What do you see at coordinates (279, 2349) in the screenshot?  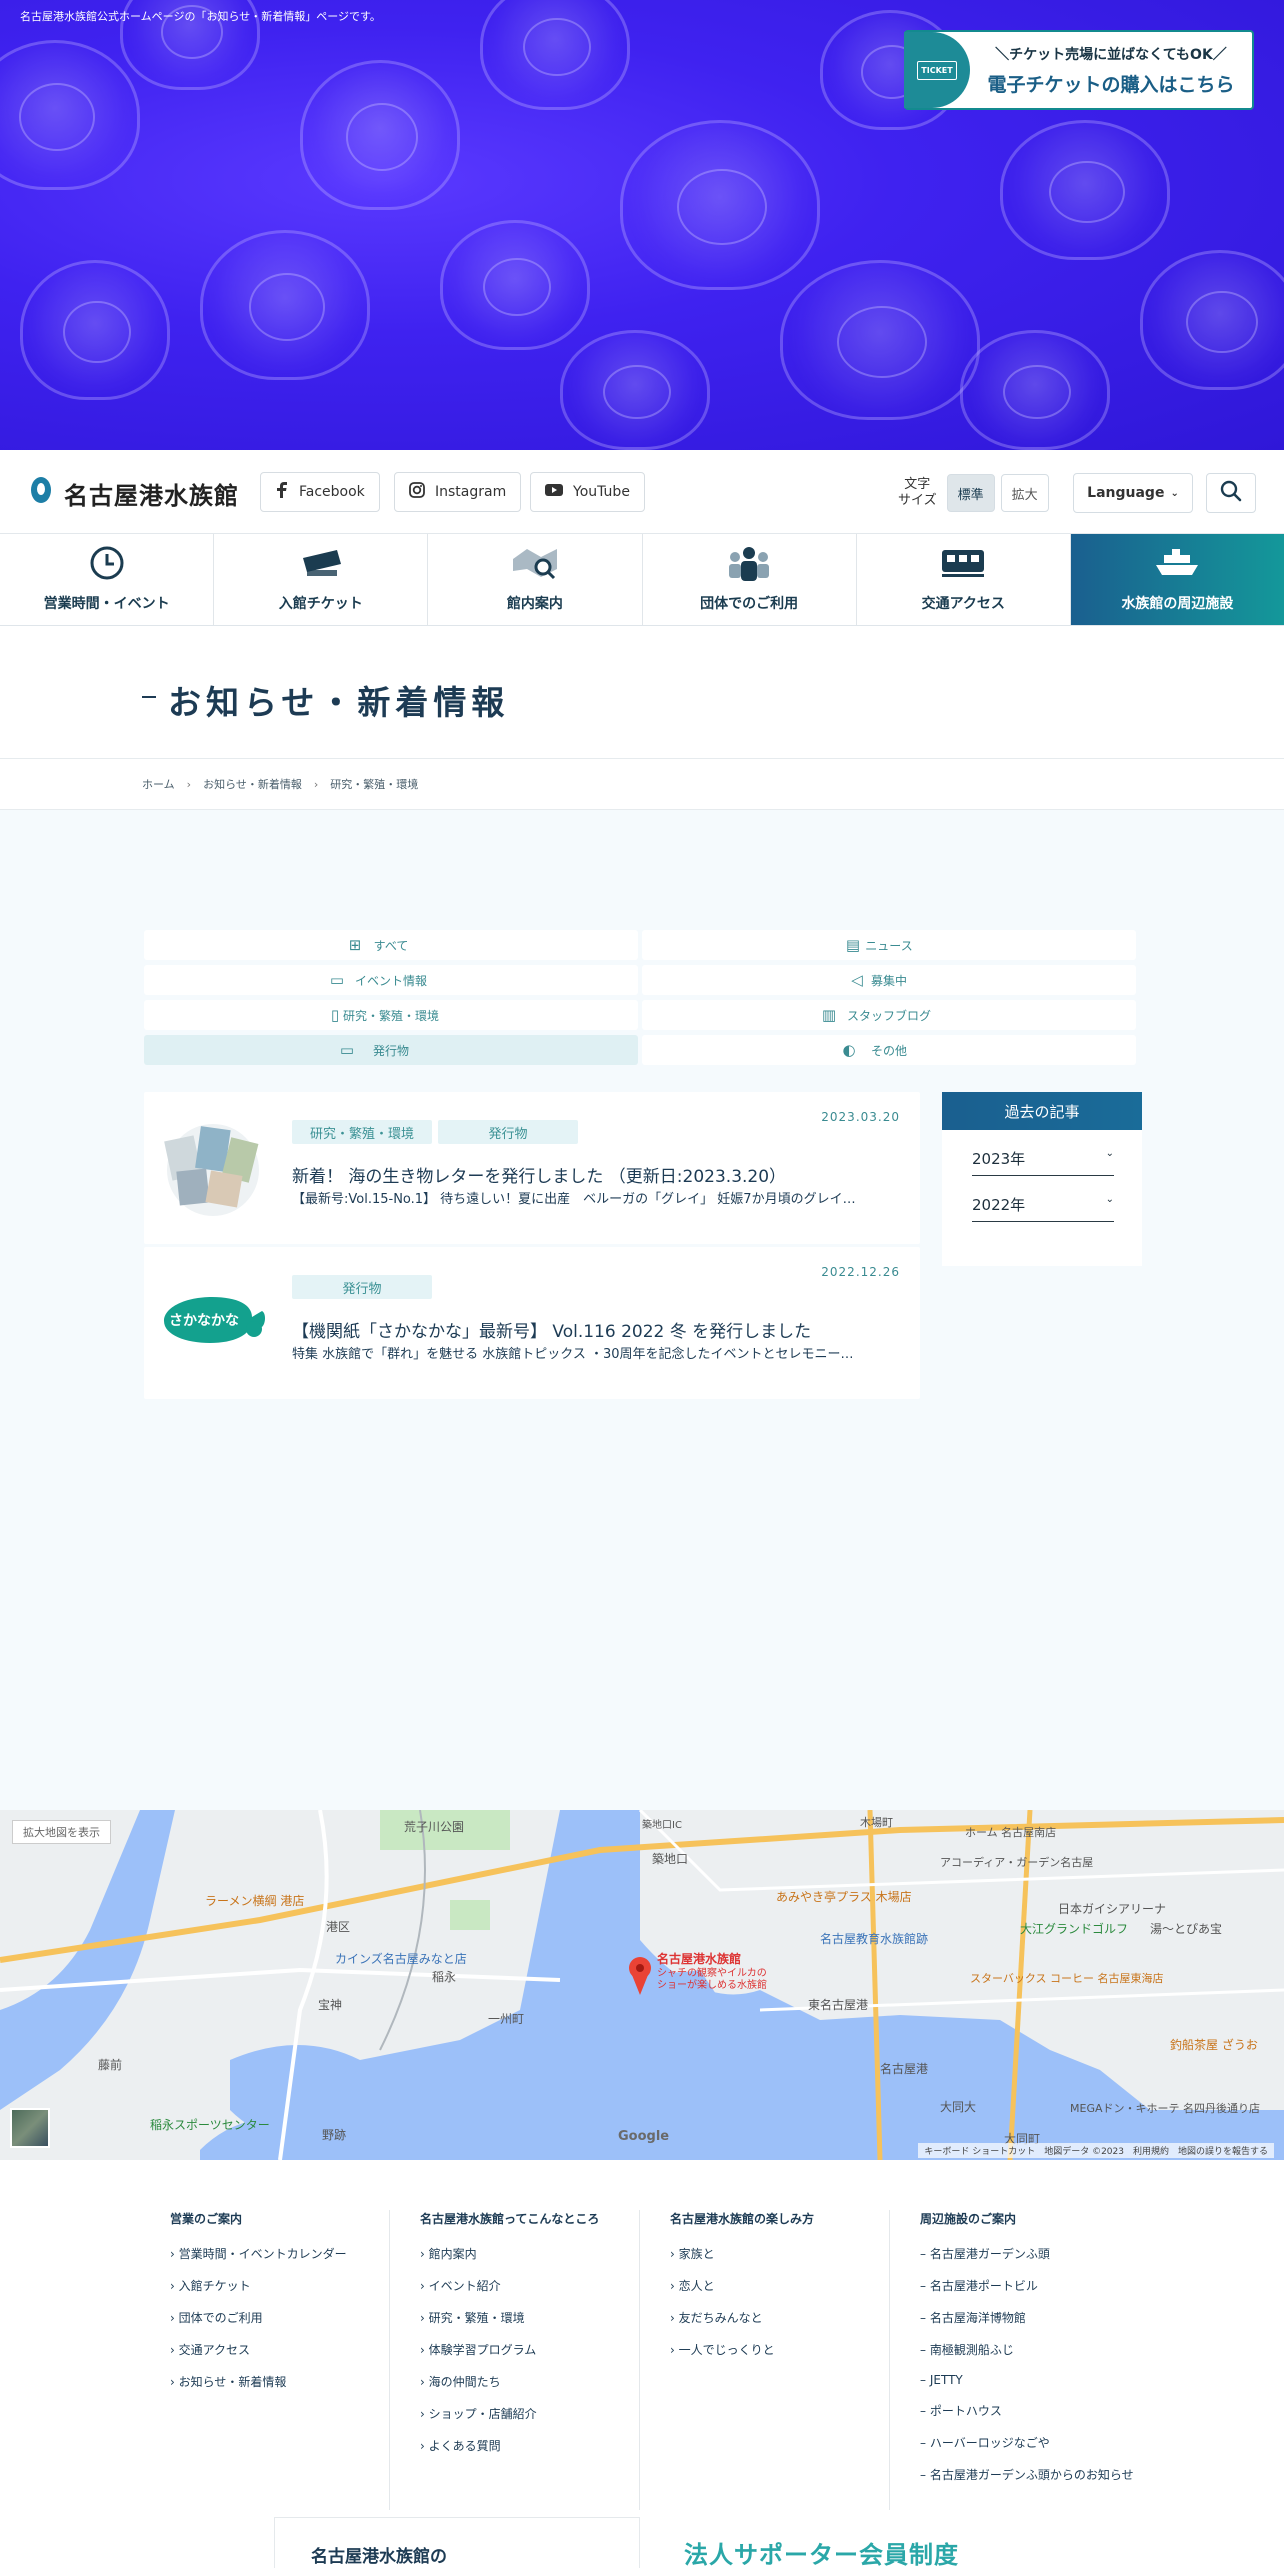 I see `footer-link: › 交通アクセス` at bounding box center [279, 2349].